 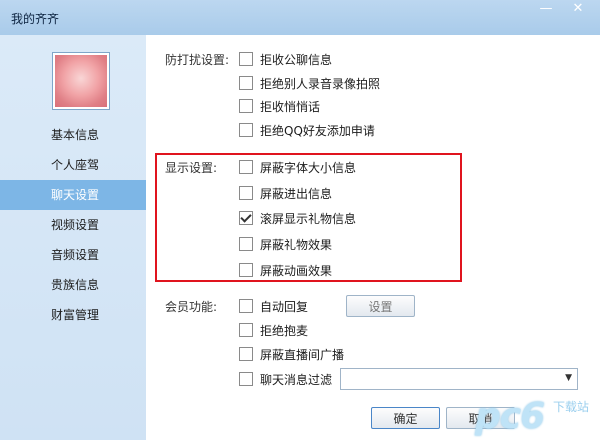 I want to click on avatar-image, so click(x=81, y=81).